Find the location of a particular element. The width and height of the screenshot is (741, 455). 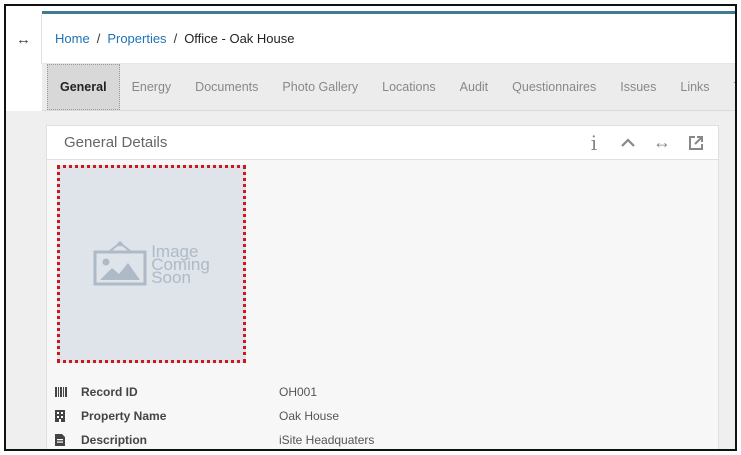

barcode-icon is located at coordinates (64, 392).